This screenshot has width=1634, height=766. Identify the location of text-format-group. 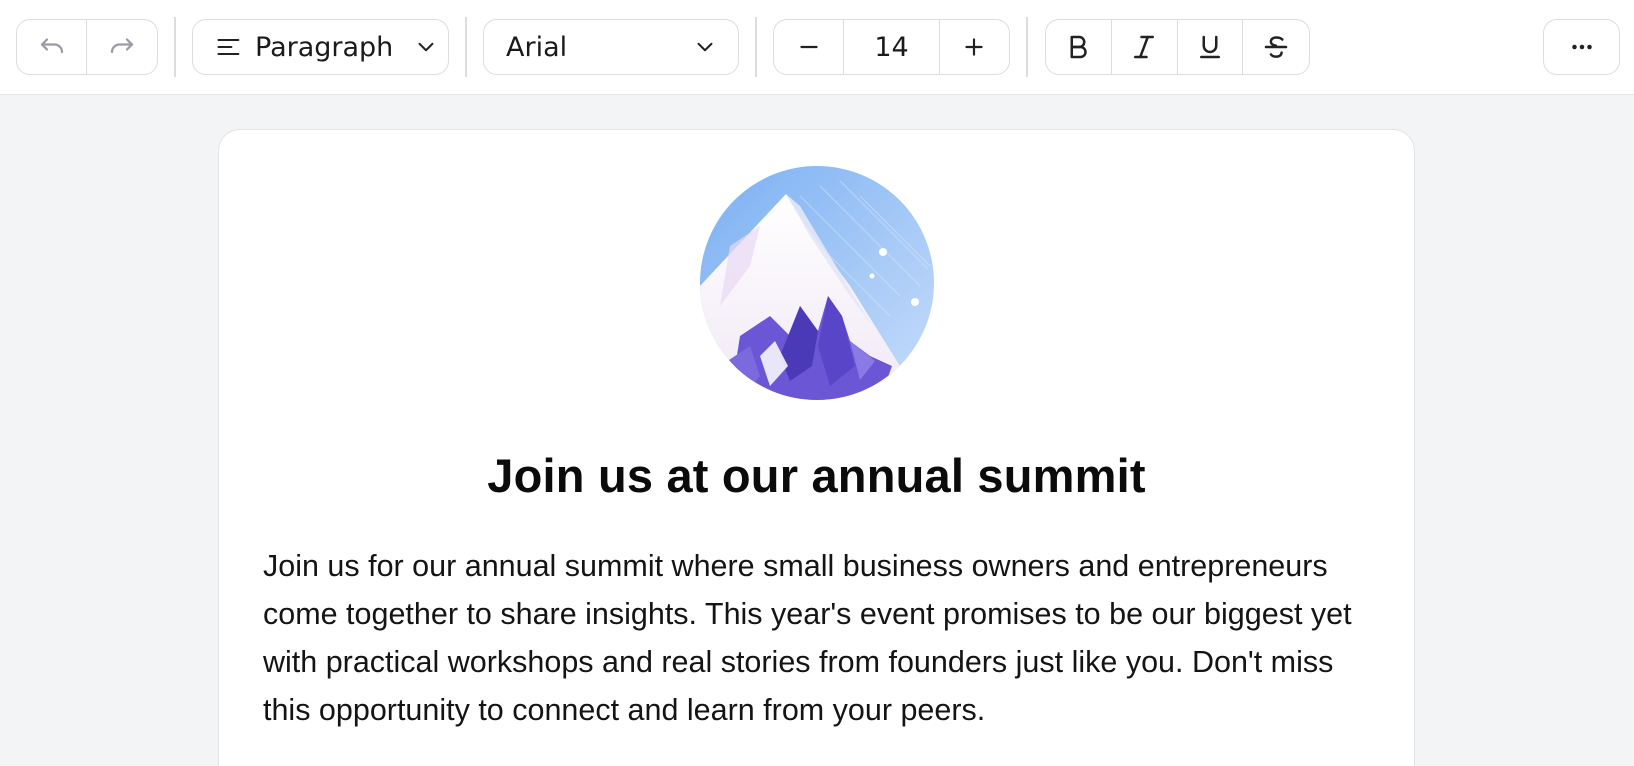
(1177, 47).